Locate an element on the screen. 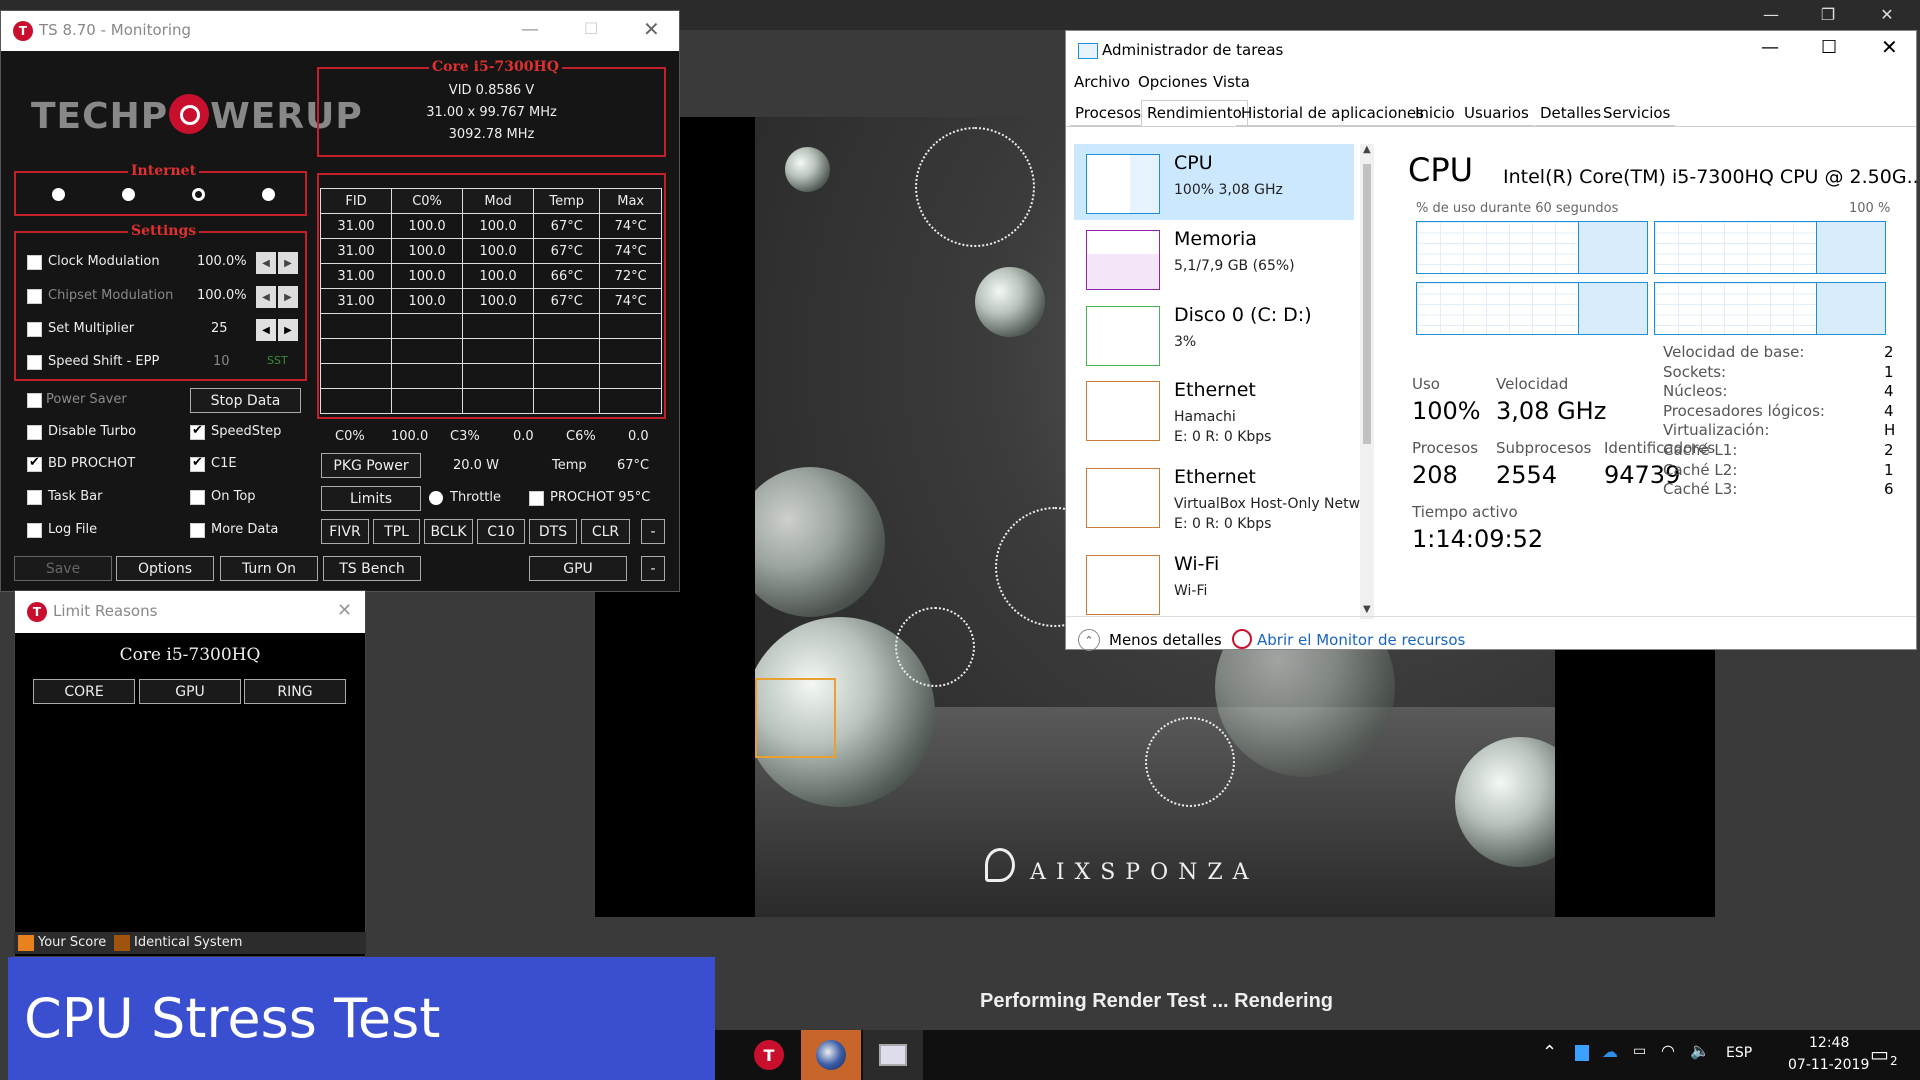  wifi-icon: ◠ is located at coordinates (1668, 1050).